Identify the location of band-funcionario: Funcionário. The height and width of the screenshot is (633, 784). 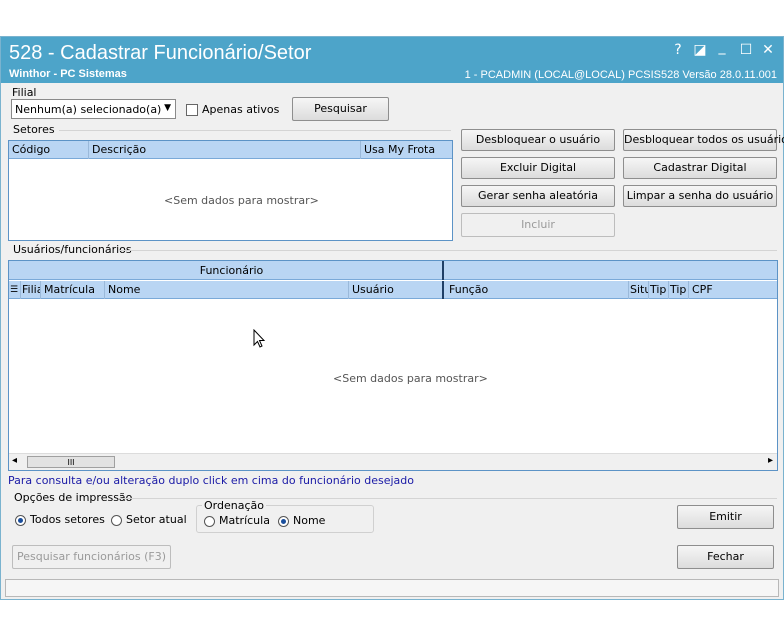
(232, 270).